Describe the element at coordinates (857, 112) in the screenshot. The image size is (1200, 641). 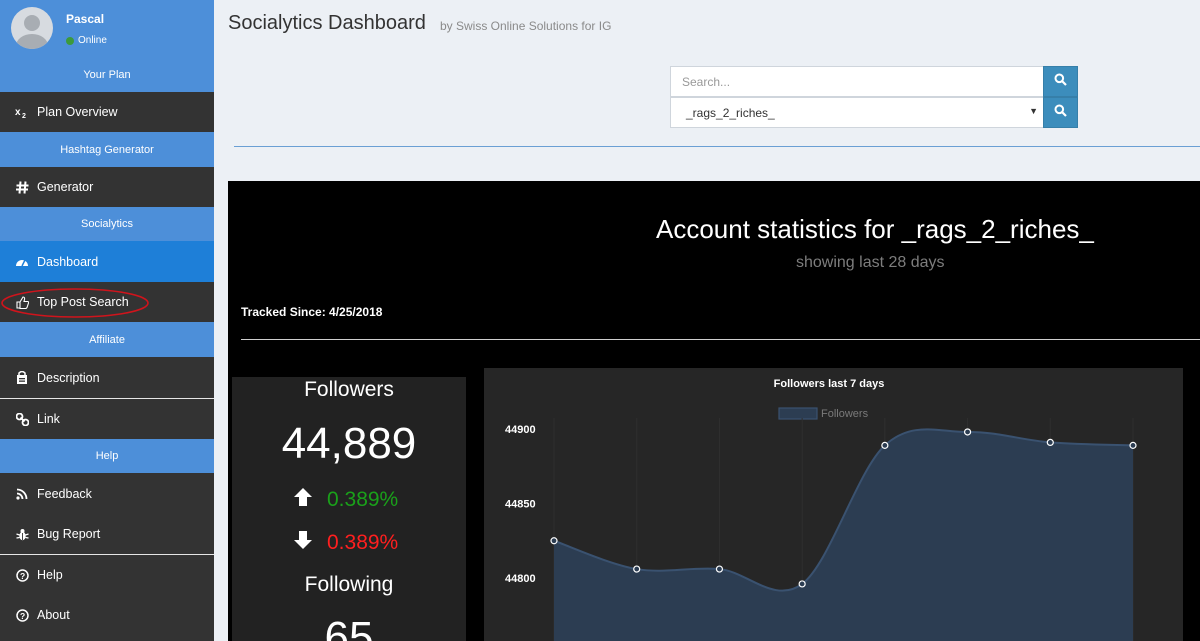
I see `account-select: _rags_2_riches_ ▼` at that location.